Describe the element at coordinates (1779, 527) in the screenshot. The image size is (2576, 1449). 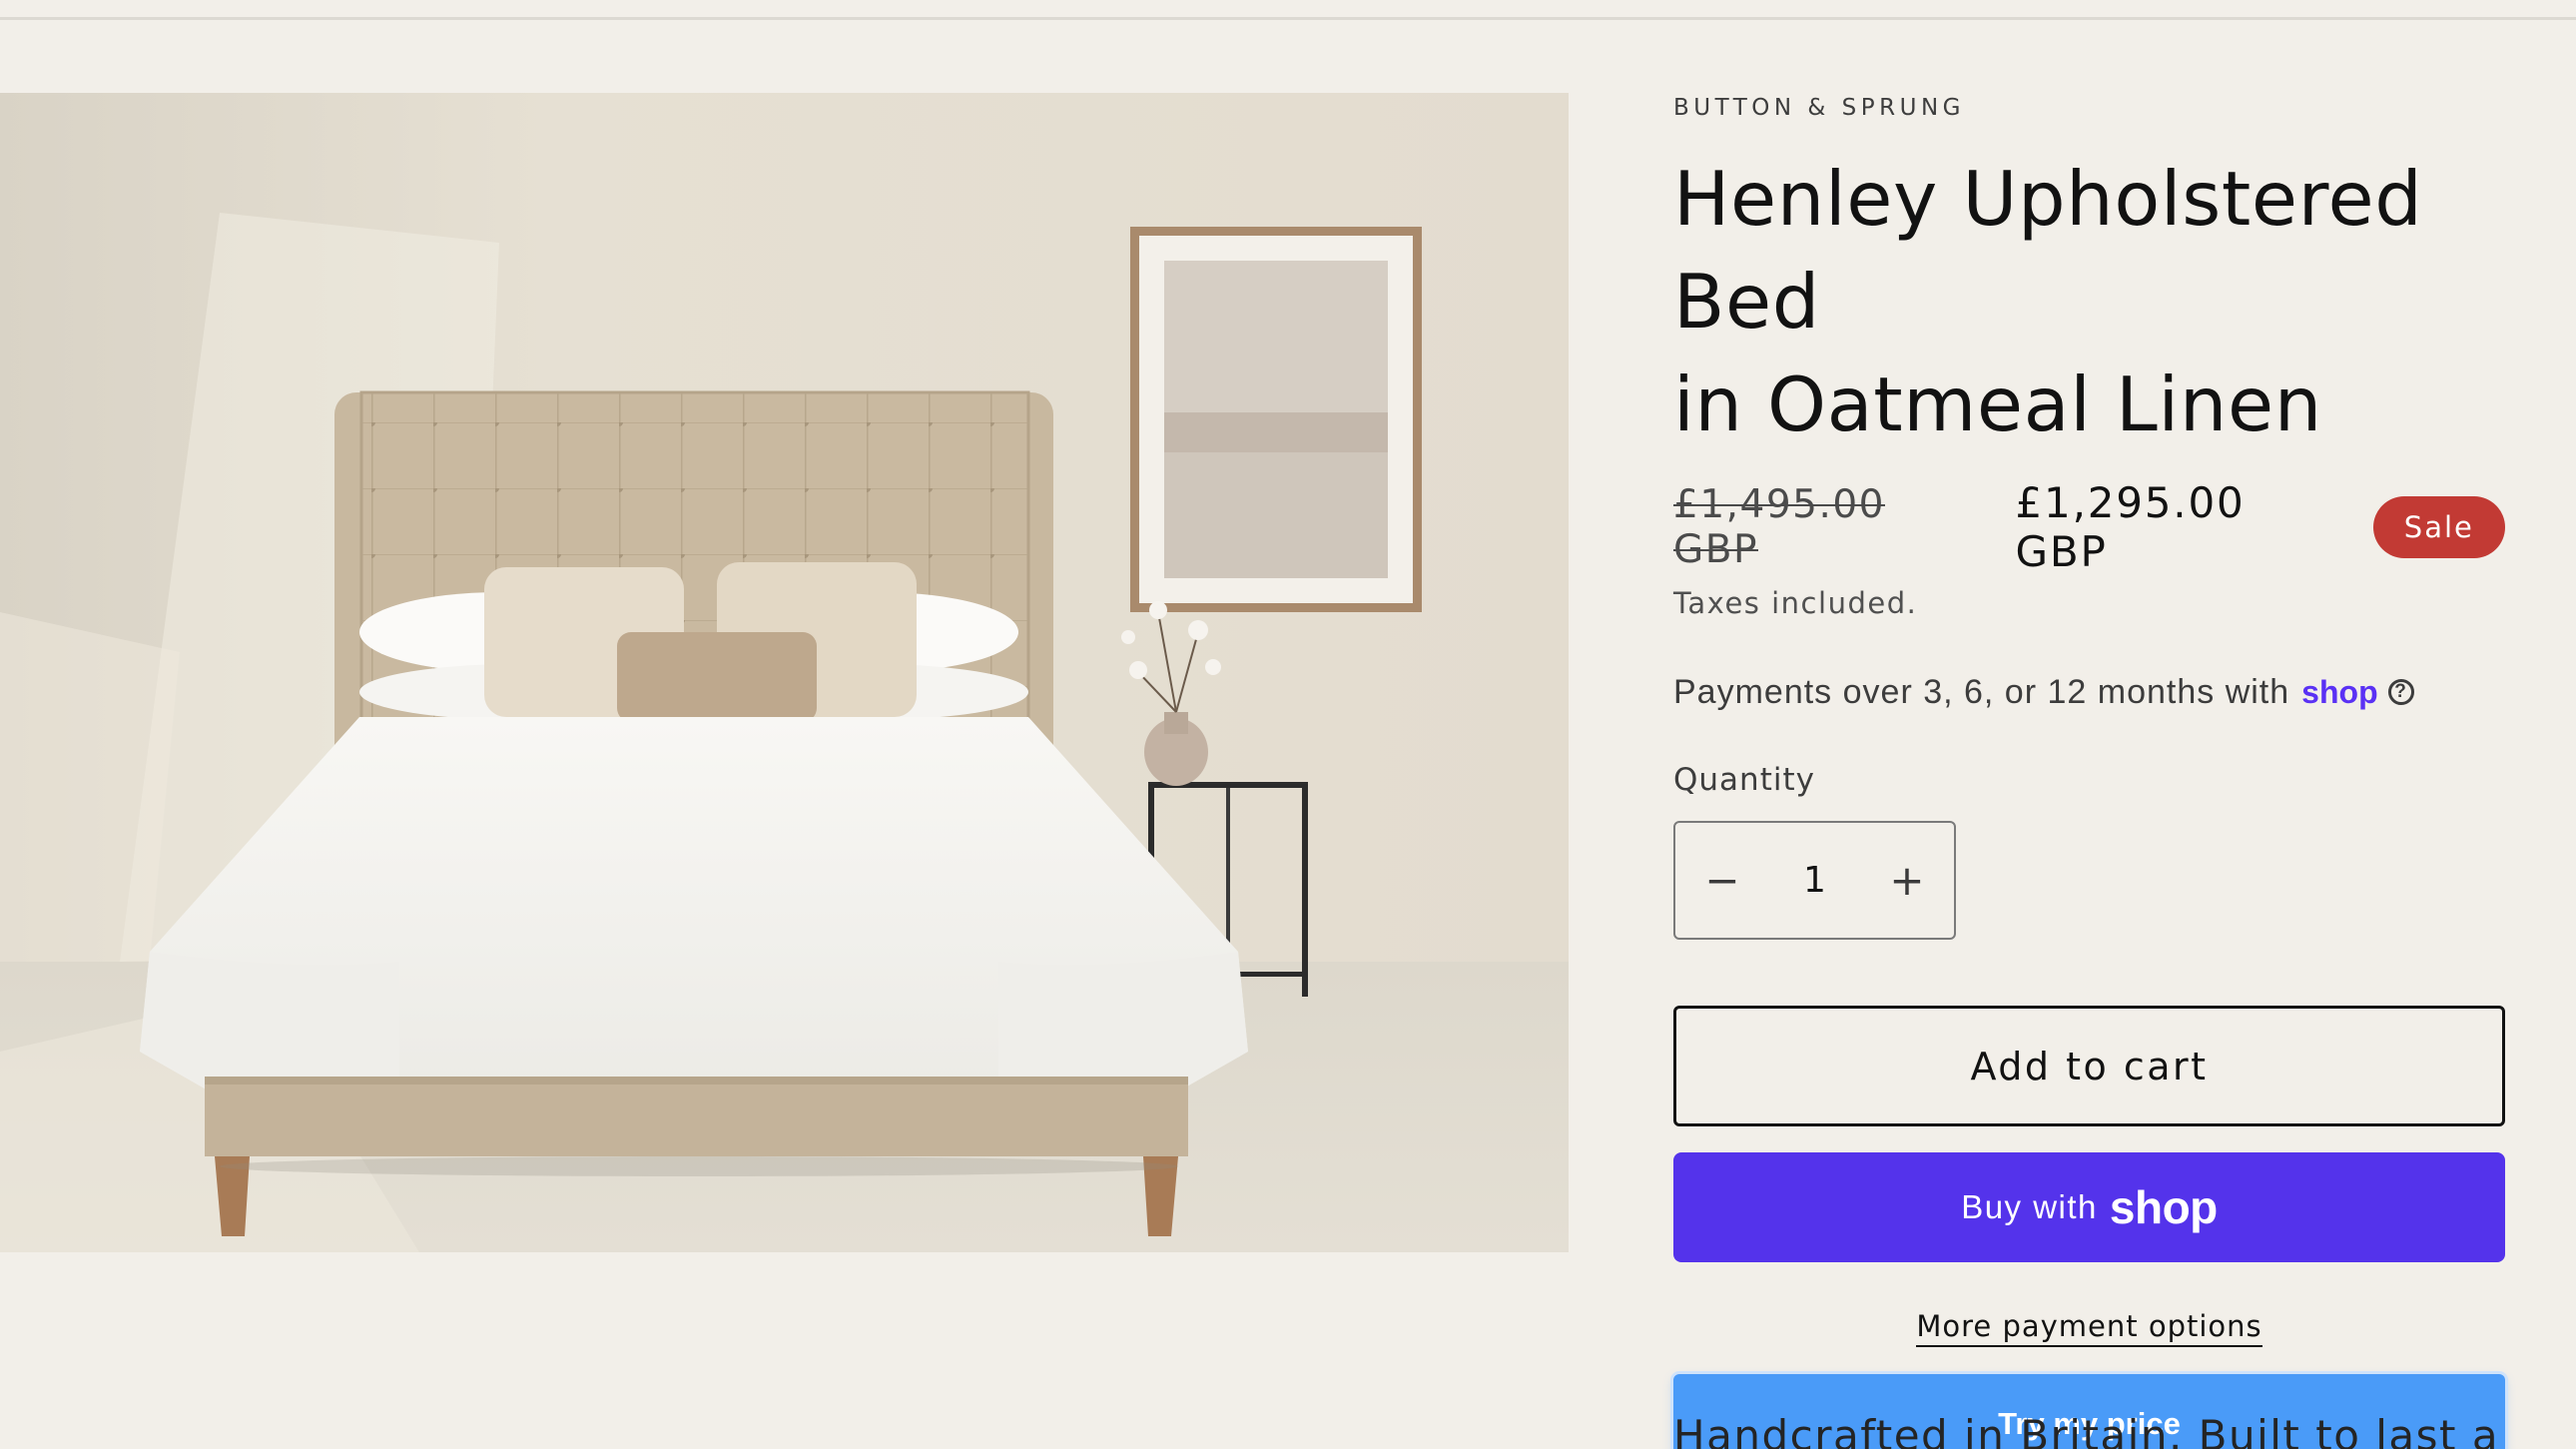
I see `compare-at-price: £1,495.00 GBP` at that location.